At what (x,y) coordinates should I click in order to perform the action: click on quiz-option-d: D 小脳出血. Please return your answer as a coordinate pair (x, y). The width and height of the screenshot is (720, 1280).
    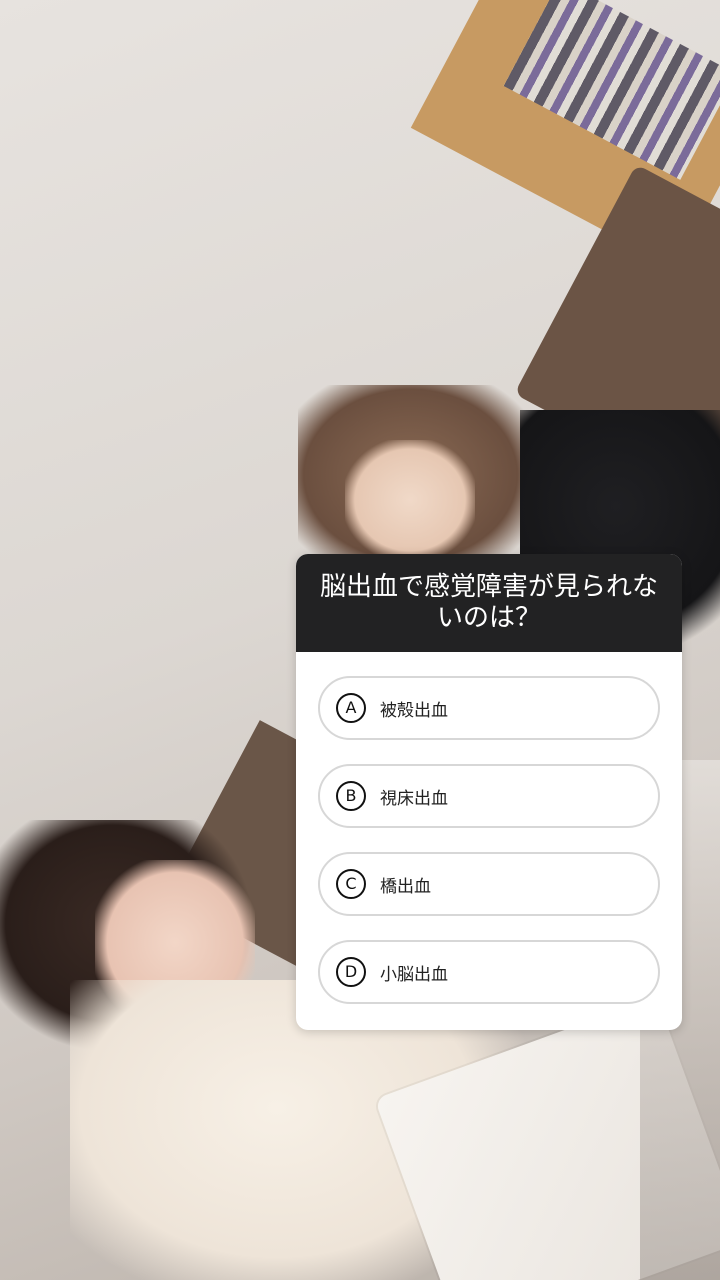
    Looking at the image, I should click on (489, 972).